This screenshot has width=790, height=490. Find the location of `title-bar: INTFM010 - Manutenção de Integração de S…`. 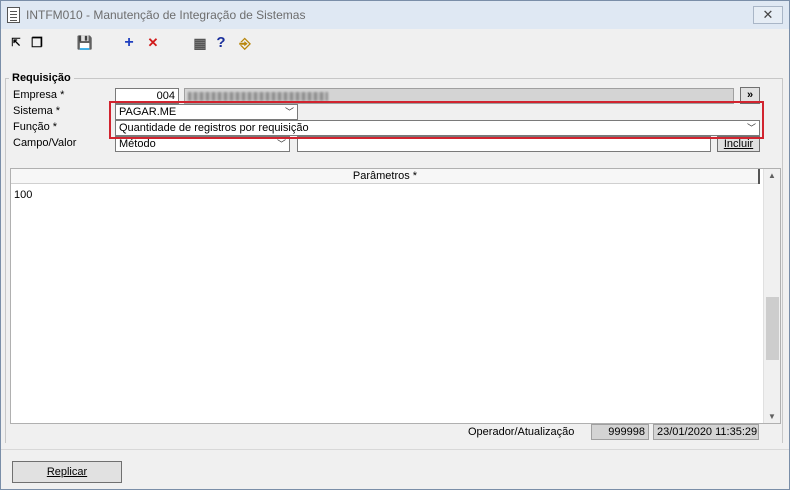

title-bar: INTFM010 - Manutenção de Integração de S… is located at coordinates (395, 15).